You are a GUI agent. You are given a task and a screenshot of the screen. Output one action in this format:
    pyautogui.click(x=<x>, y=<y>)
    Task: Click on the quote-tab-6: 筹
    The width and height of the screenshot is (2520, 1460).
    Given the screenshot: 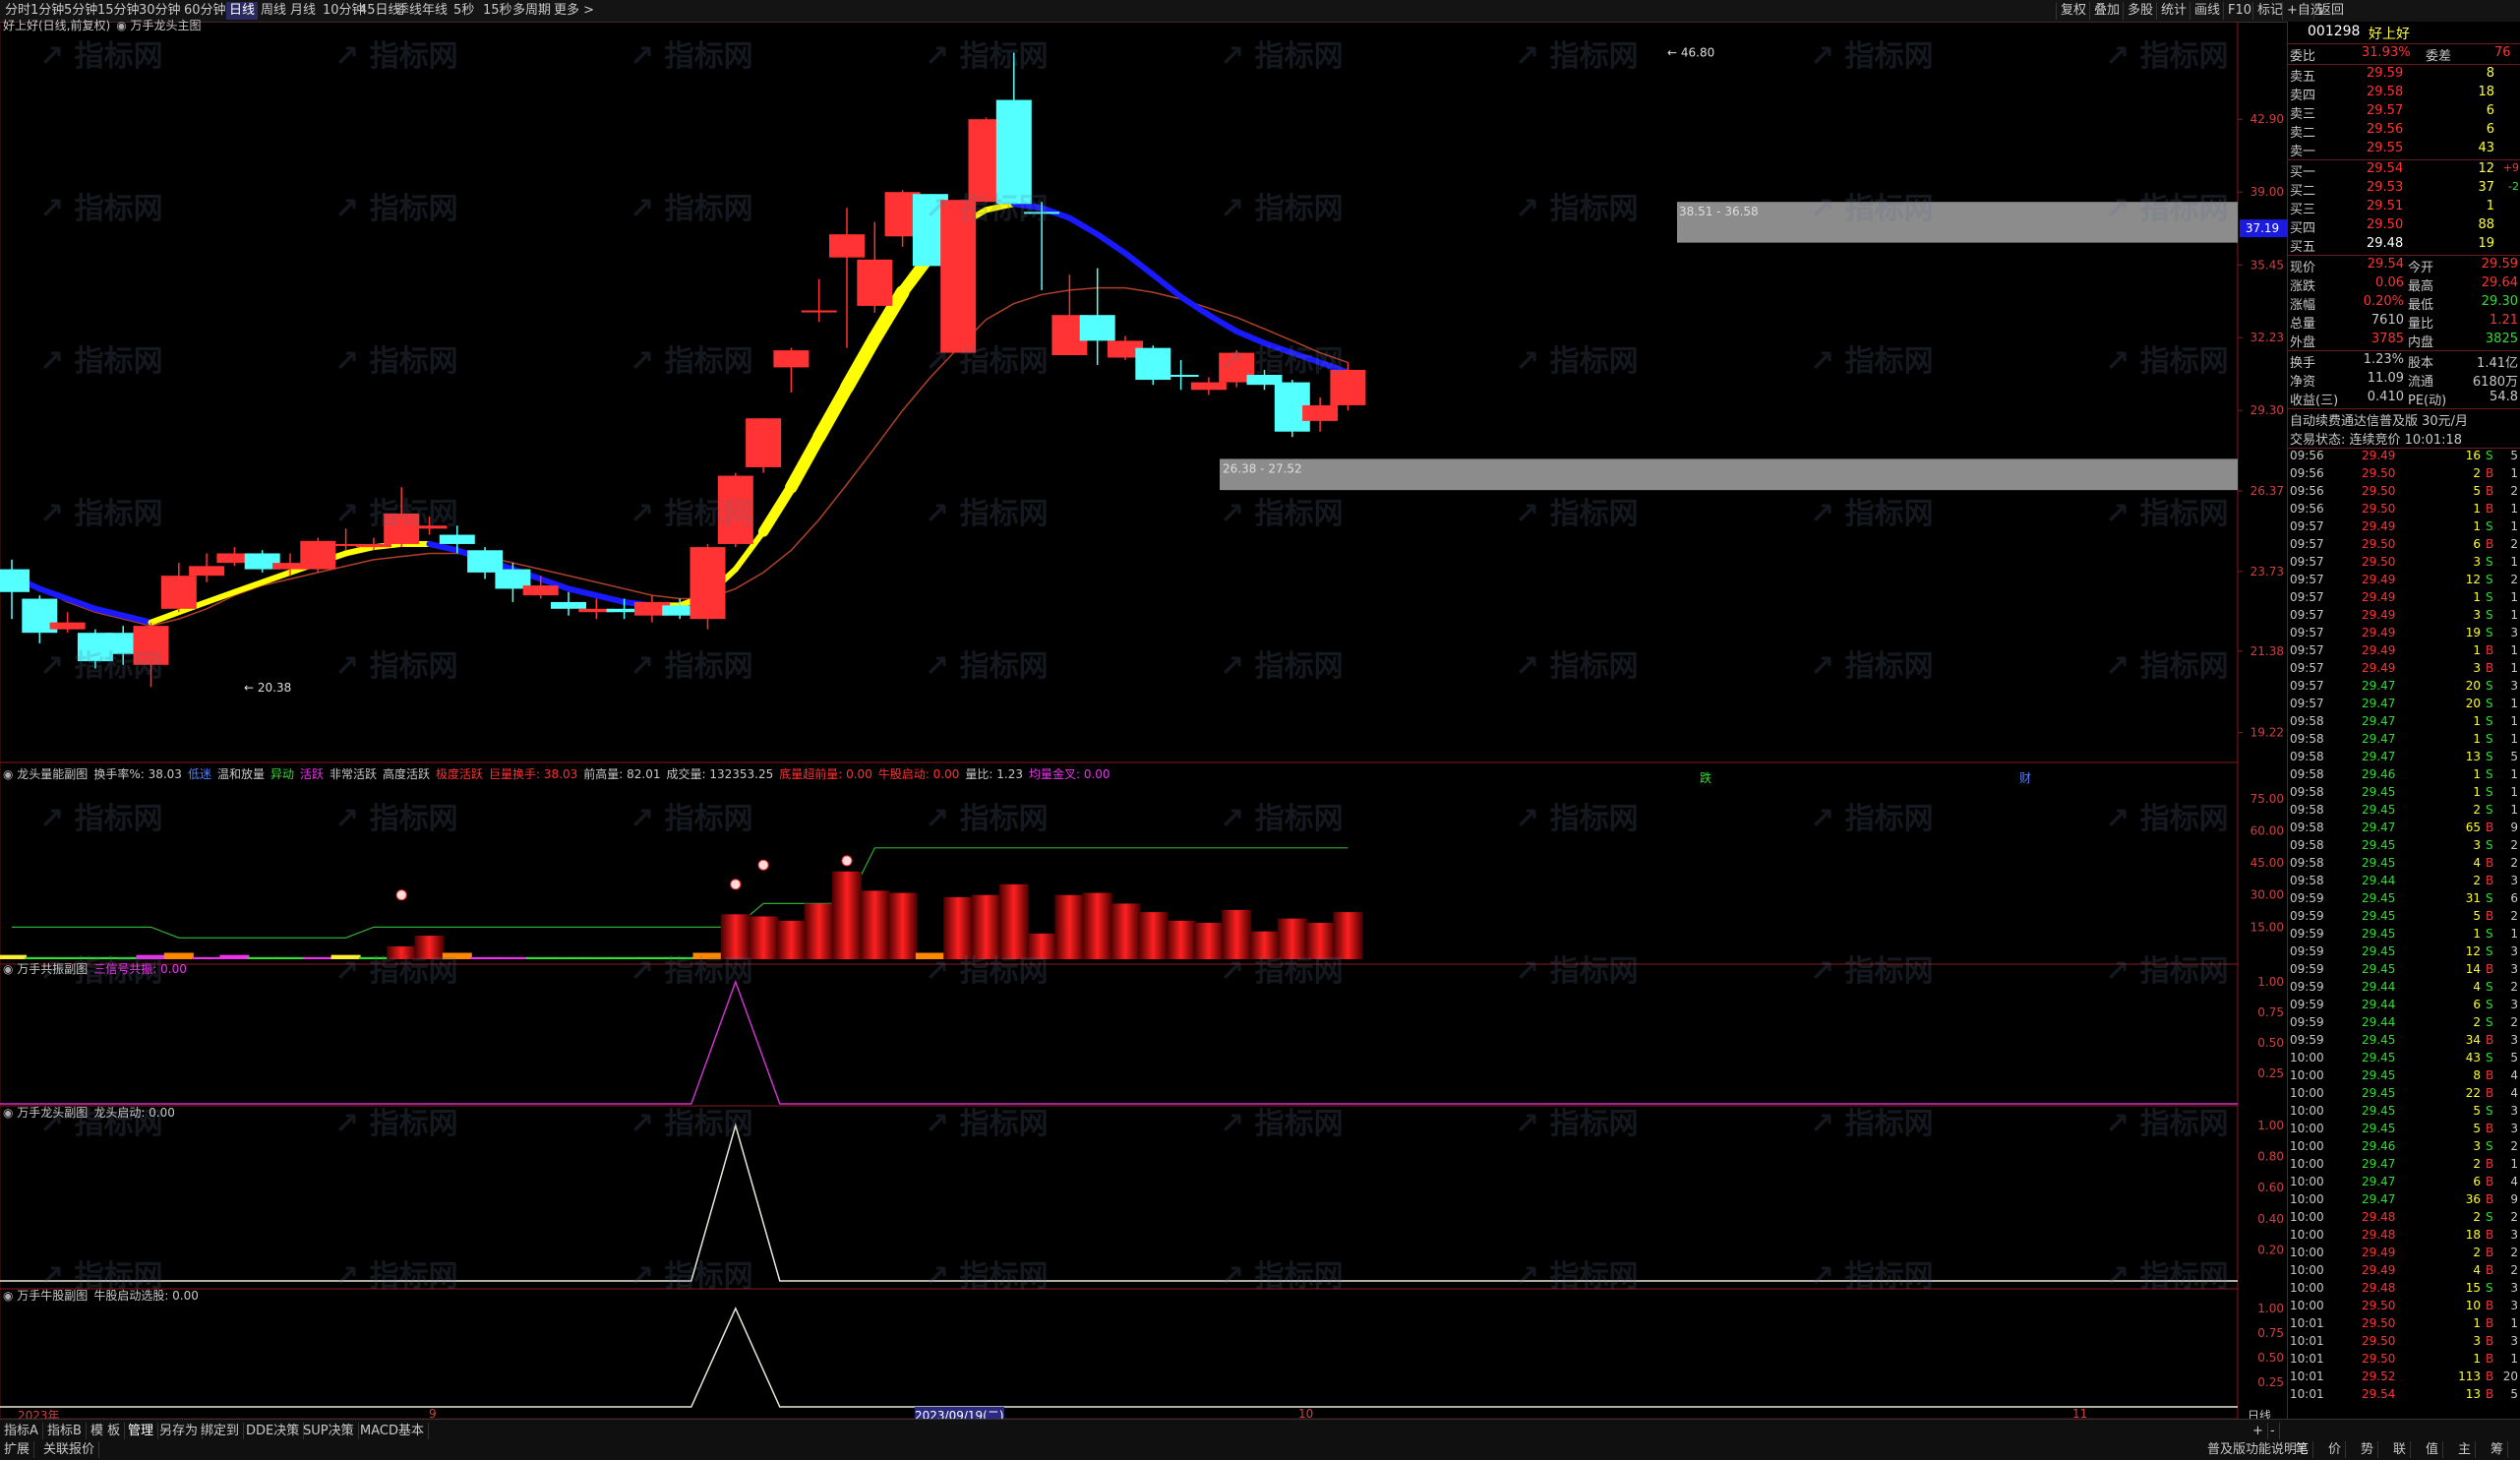 What is the action you would take?
    pyautogui.click(x=2498, y=1449)
    